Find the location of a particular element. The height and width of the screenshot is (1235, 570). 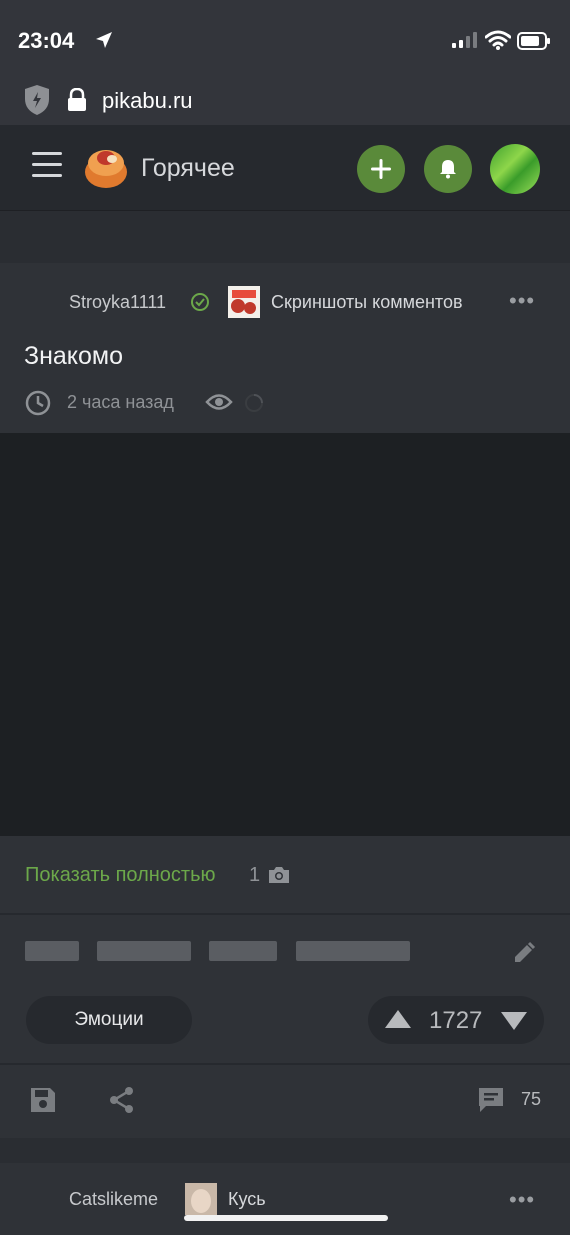

eye-icon is located at coordinates (219, 402).